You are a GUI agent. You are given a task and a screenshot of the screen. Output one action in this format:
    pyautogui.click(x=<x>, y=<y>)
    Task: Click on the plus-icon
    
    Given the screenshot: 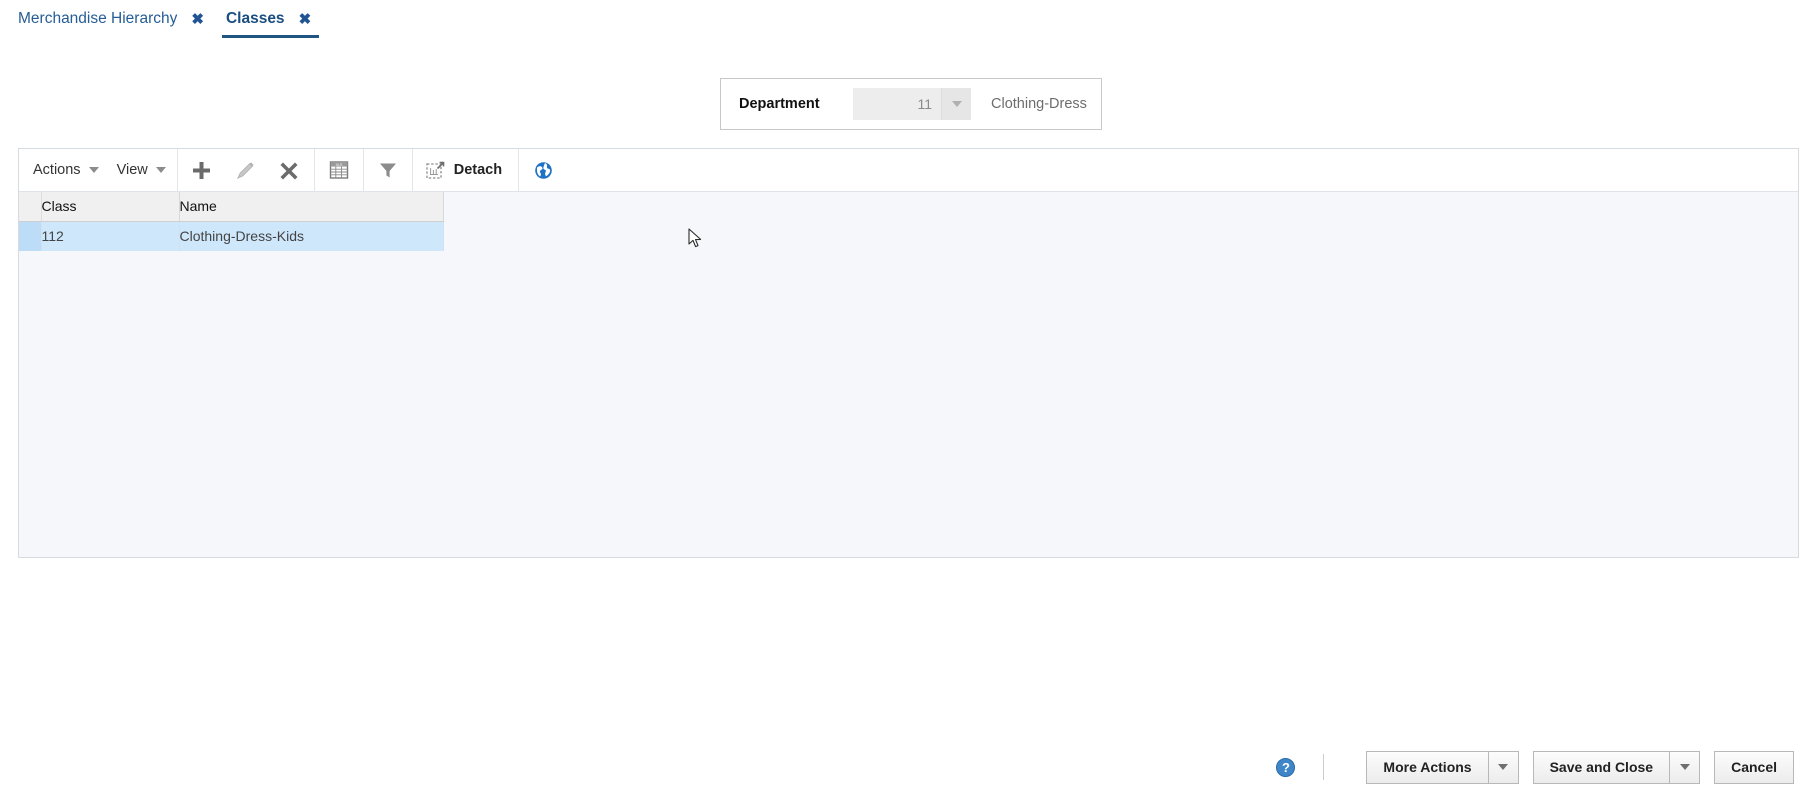 What is the action you would take?
    pyautogui.click(x=202, y=170)
    